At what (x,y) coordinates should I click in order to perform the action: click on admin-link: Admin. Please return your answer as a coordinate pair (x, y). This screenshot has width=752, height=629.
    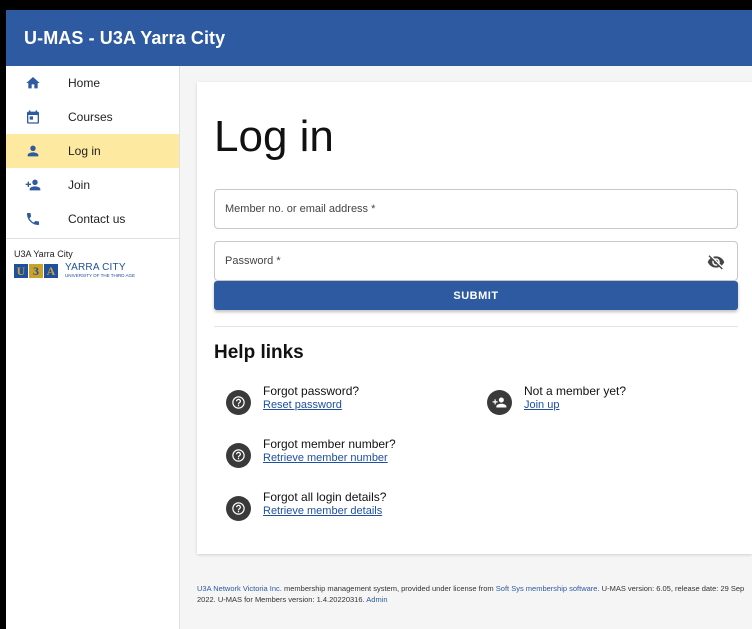
    Looking at the image, I should click on (376, 599).